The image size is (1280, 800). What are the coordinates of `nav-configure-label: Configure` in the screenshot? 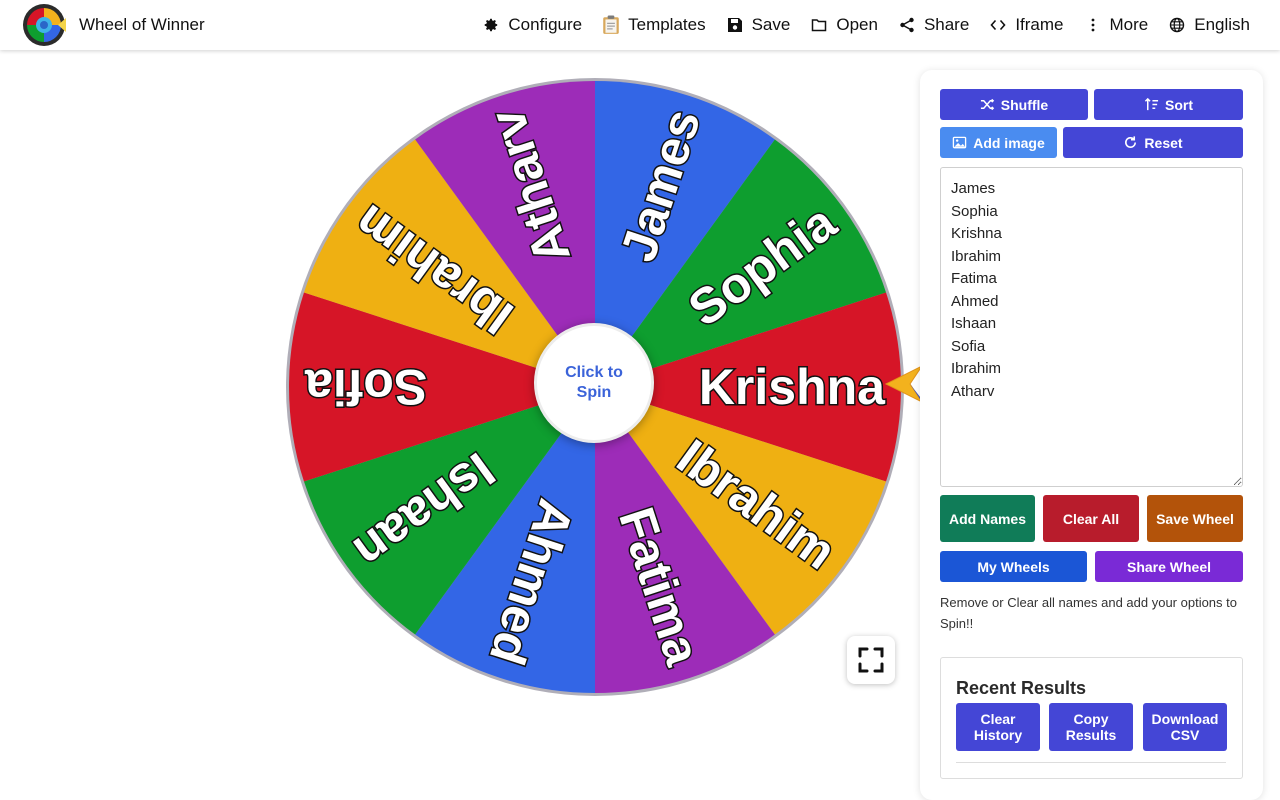 It's located at (545, 24).